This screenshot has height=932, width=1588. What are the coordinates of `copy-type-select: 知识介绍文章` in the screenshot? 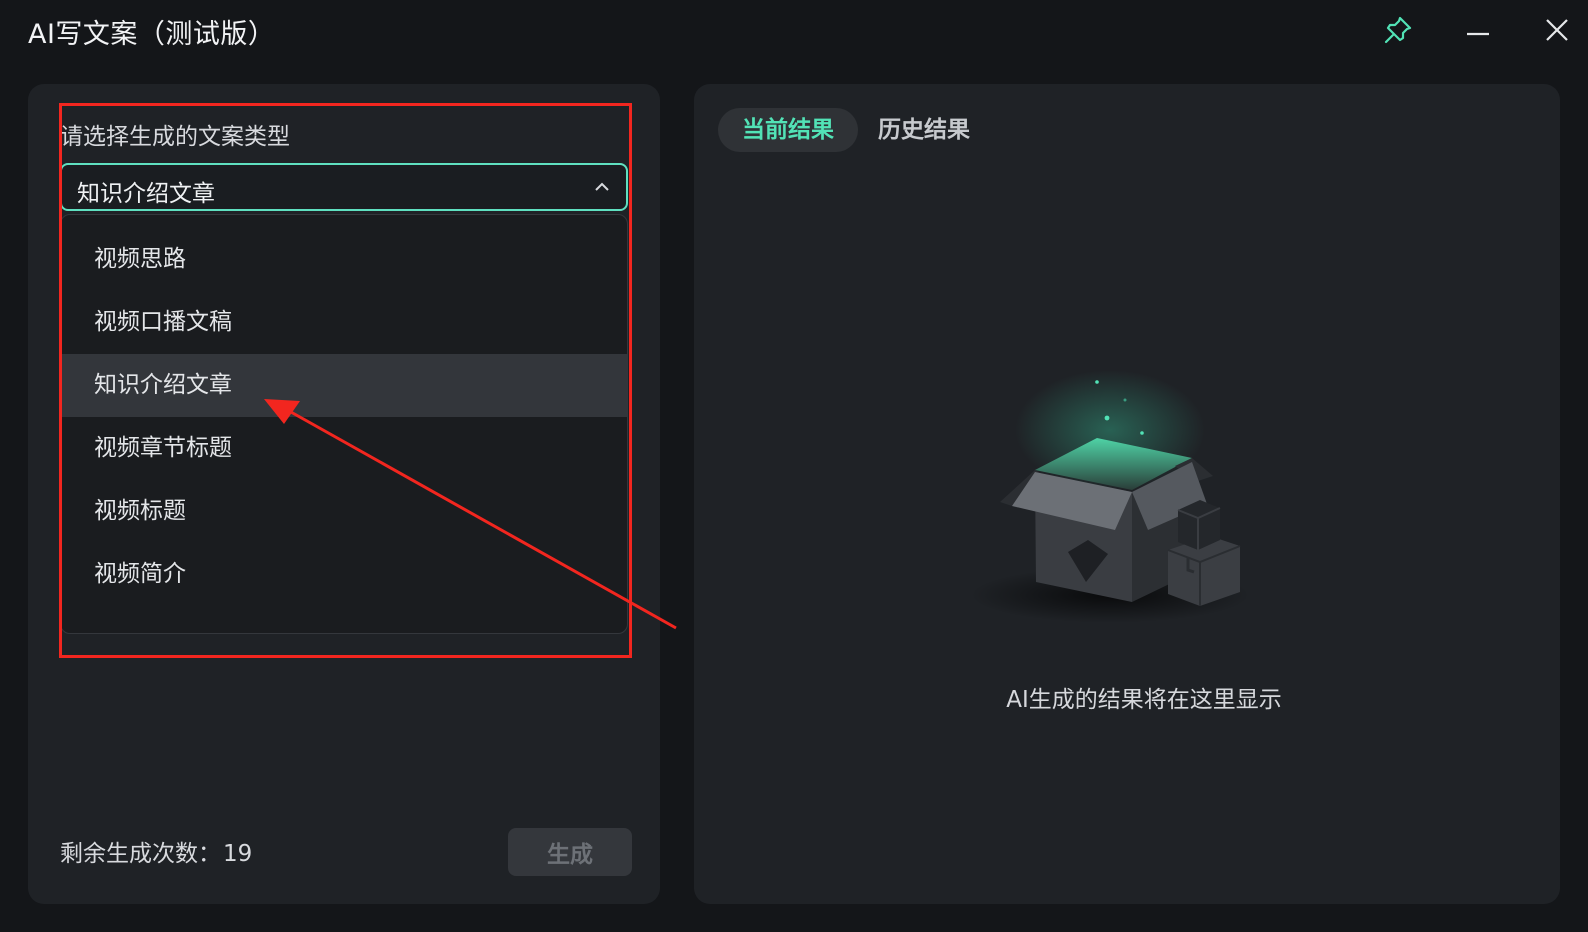 It's located at (344, 187).